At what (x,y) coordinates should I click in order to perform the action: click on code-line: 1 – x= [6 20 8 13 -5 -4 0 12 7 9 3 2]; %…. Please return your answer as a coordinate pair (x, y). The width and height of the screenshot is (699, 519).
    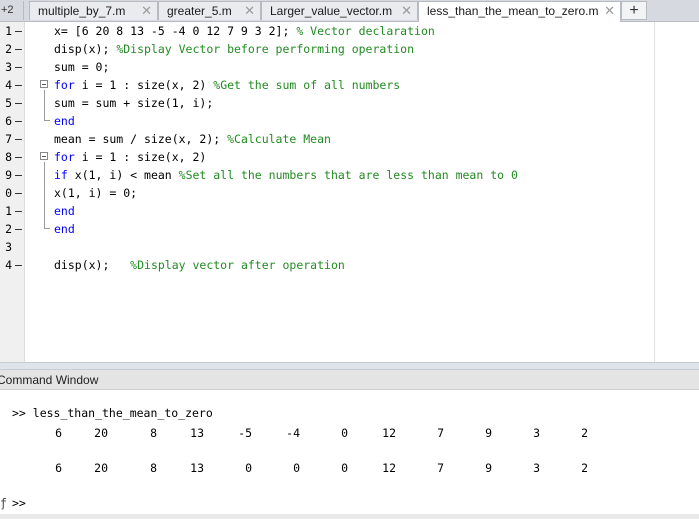
    Looking at the image, I should click on (330, 31).